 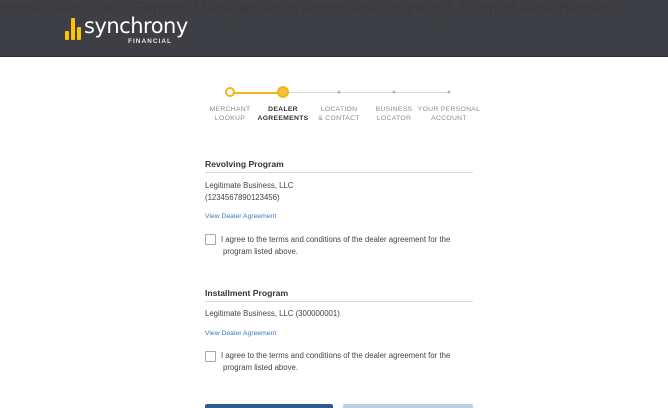 I want to click on nav-administration: Administration, so click(x=352, y=8).